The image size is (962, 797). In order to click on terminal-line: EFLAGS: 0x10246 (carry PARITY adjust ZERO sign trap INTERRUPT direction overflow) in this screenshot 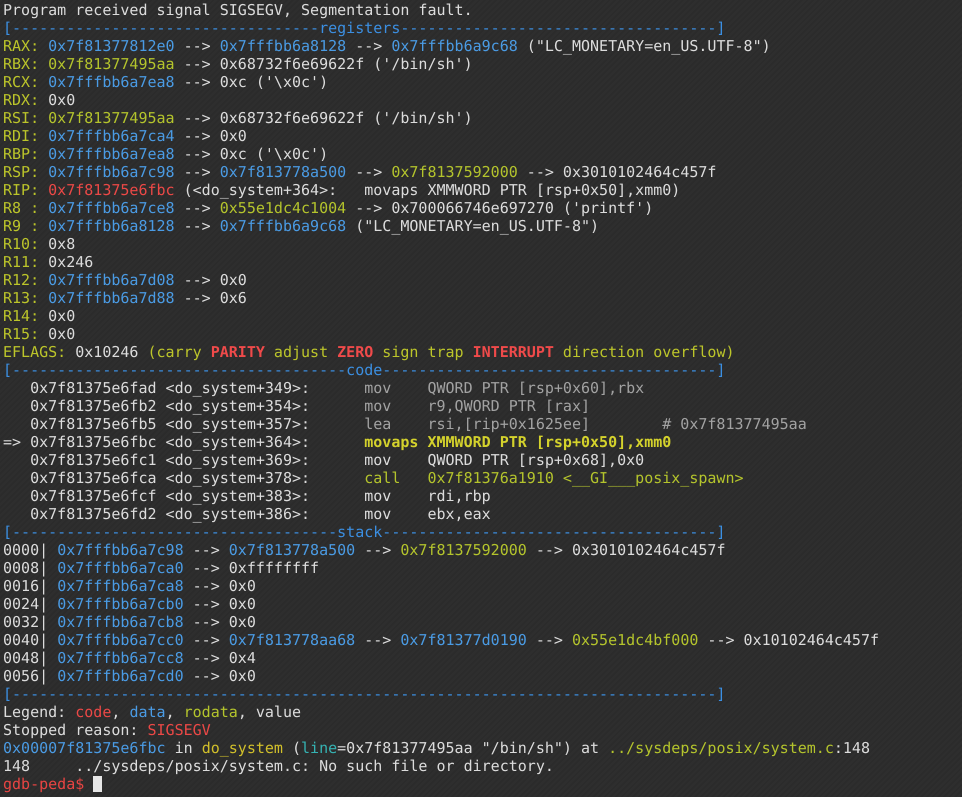, I will do `click(369, 352)`.